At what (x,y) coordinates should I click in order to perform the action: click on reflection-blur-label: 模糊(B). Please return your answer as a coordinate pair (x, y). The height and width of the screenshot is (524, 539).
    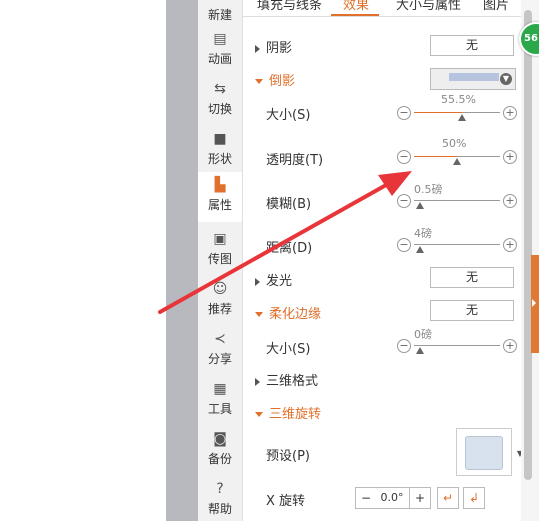
    Looking at the image, I should click on (289, 204).